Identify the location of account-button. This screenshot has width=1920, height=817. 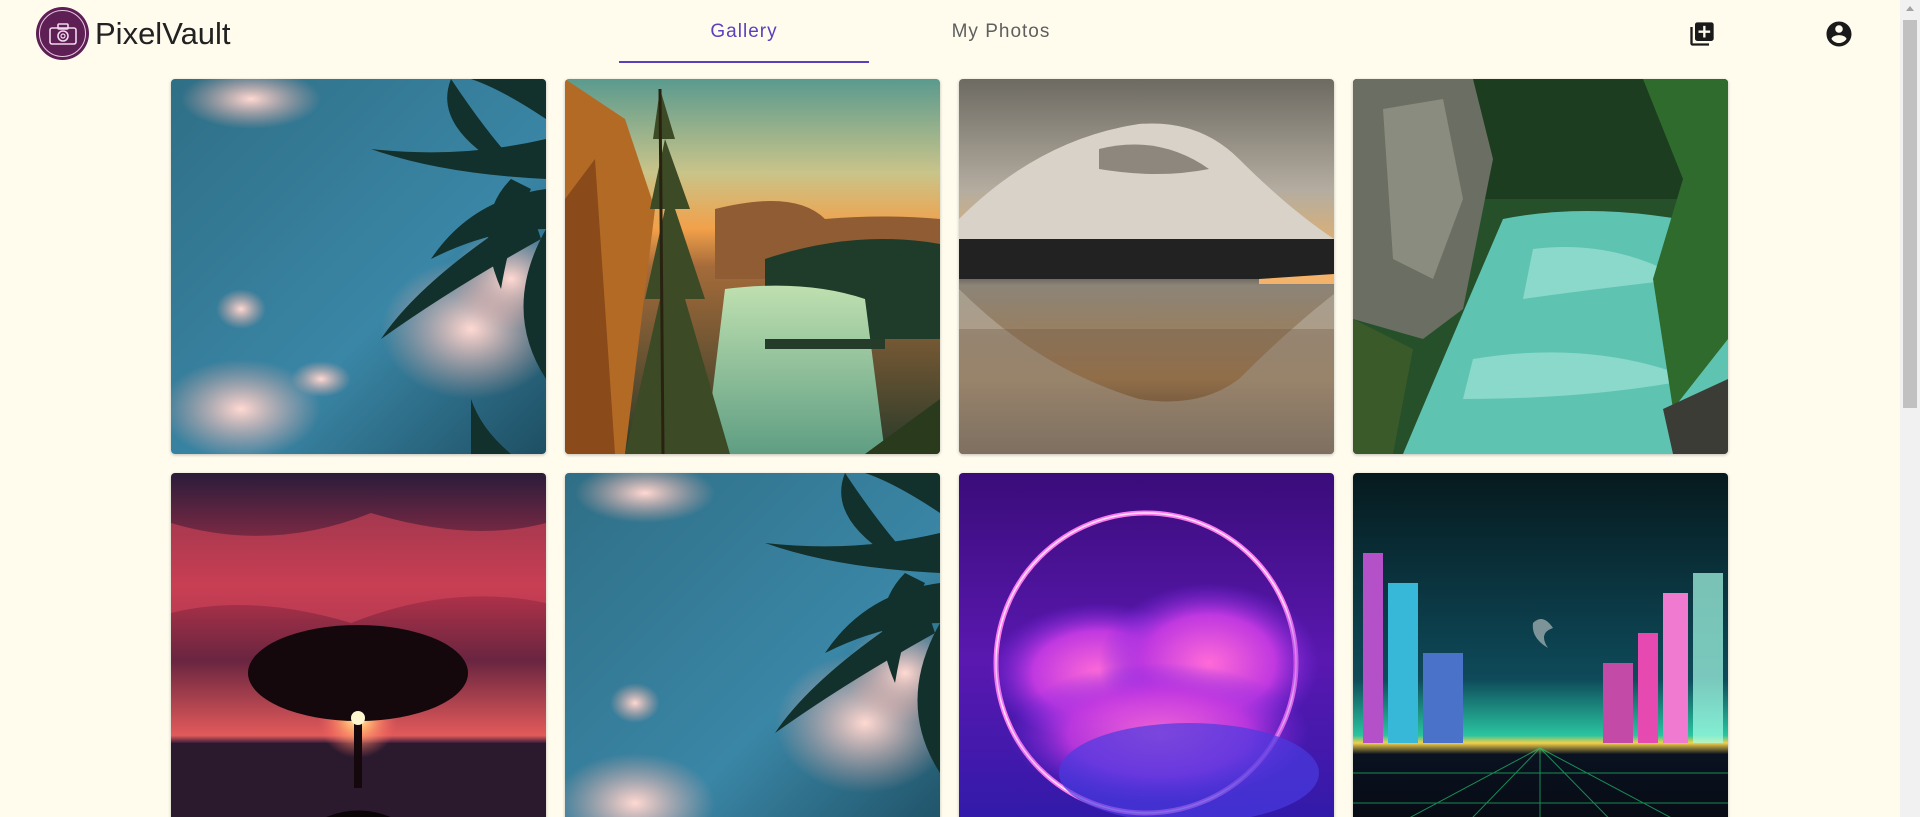
(1839, 34).